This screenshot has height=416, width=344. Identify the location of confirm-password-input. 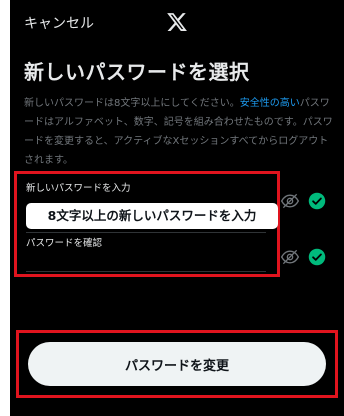
(146, 257).